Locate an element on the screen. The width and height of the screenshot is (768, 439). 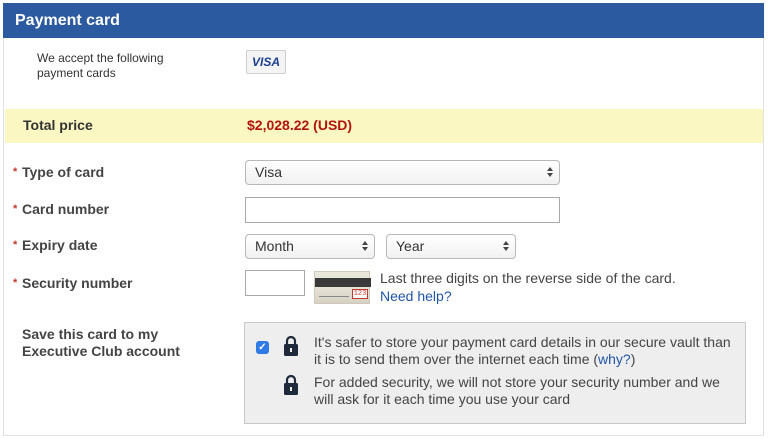
expiry-year-select: Year is located at coordinates (451, 246).